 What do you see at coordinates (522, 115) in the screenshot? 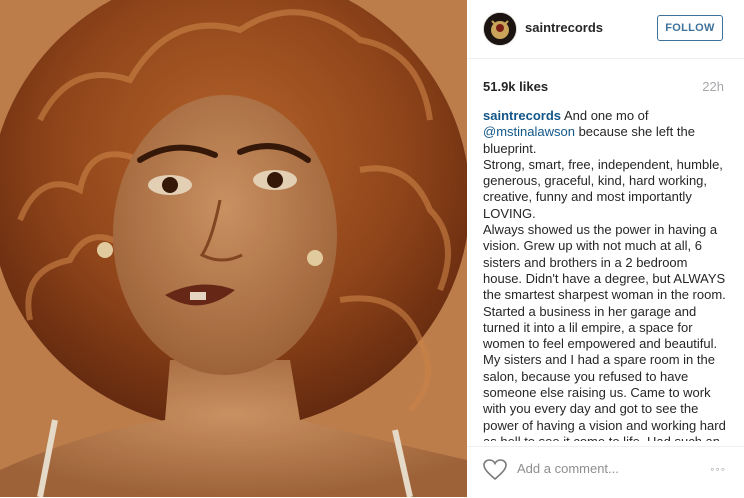
I see `caption-username: saintrecords` at bounding box center [522, 115].